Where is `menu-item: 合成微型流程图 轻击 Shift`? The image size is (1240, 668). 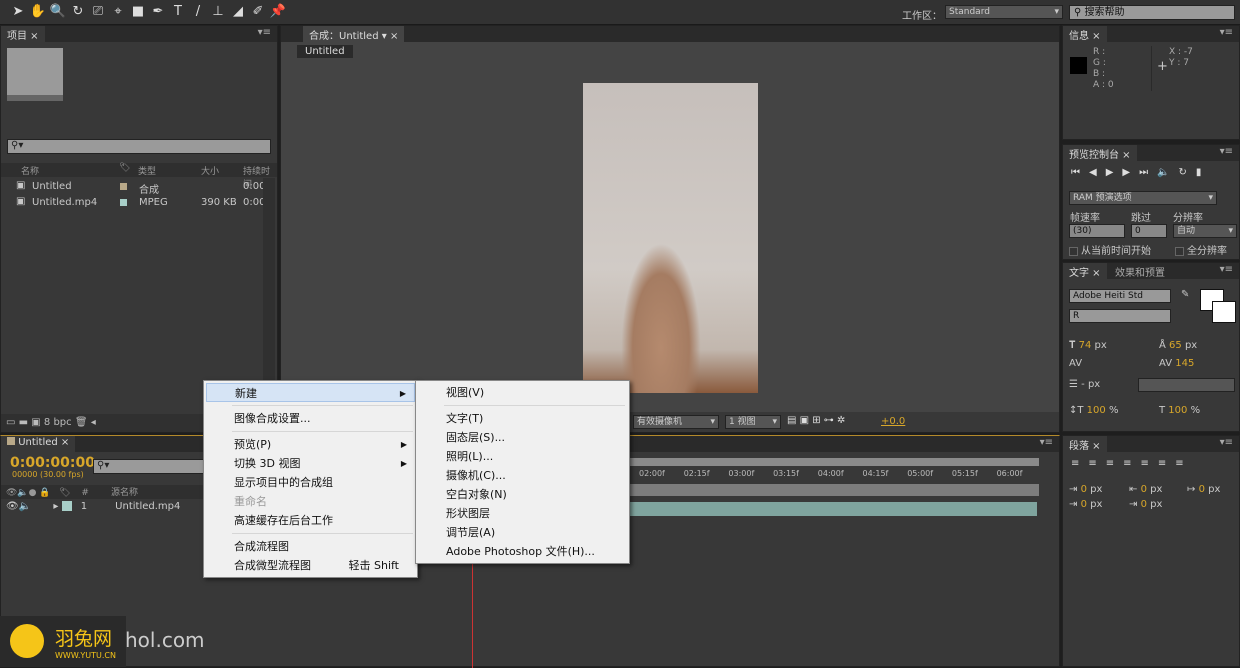 menu-item: 合成微型流程图 轻击 Shift is located at coordinates (310, 565).